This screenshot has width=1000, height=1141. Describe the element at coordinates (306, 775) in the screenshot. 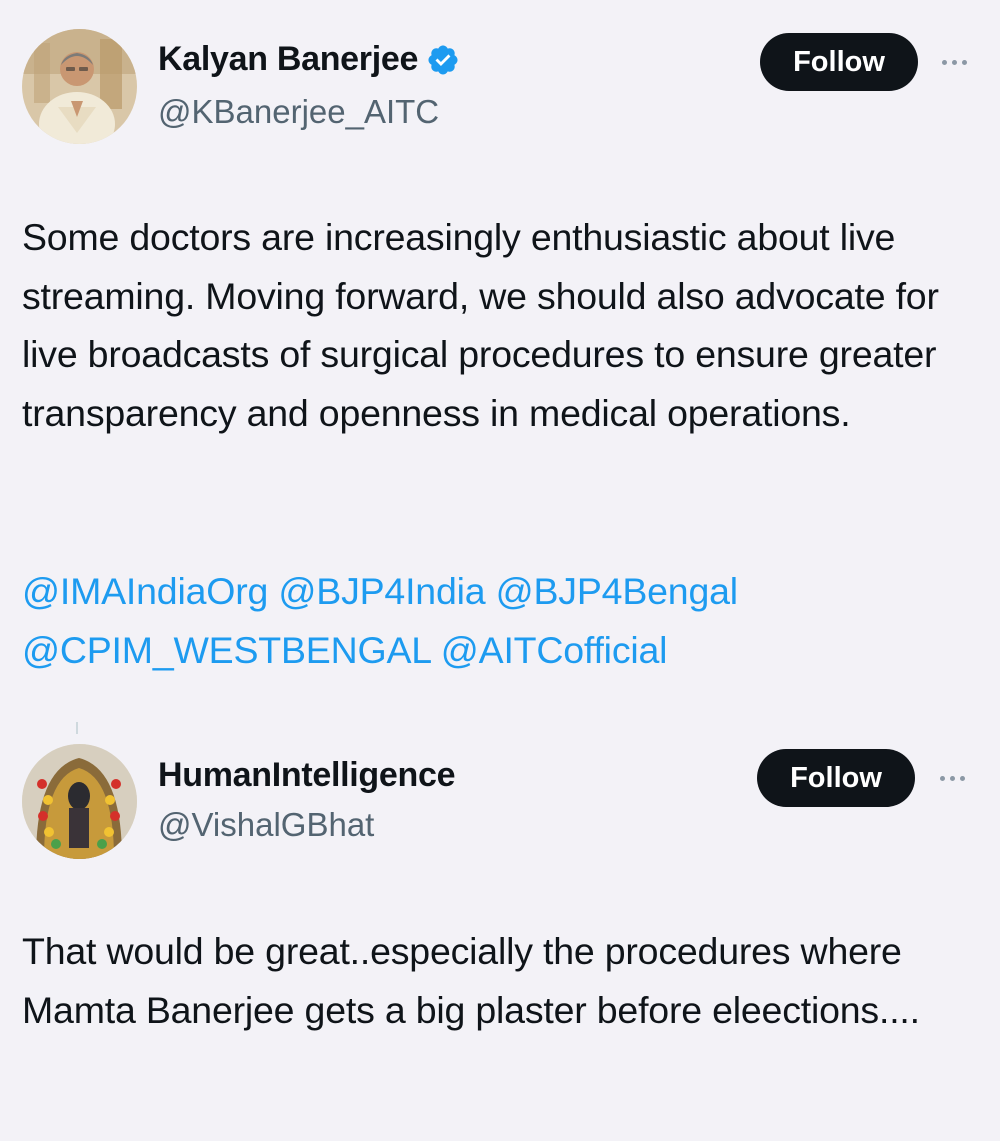

I see `display-name: HumanIntelligence` at that location.